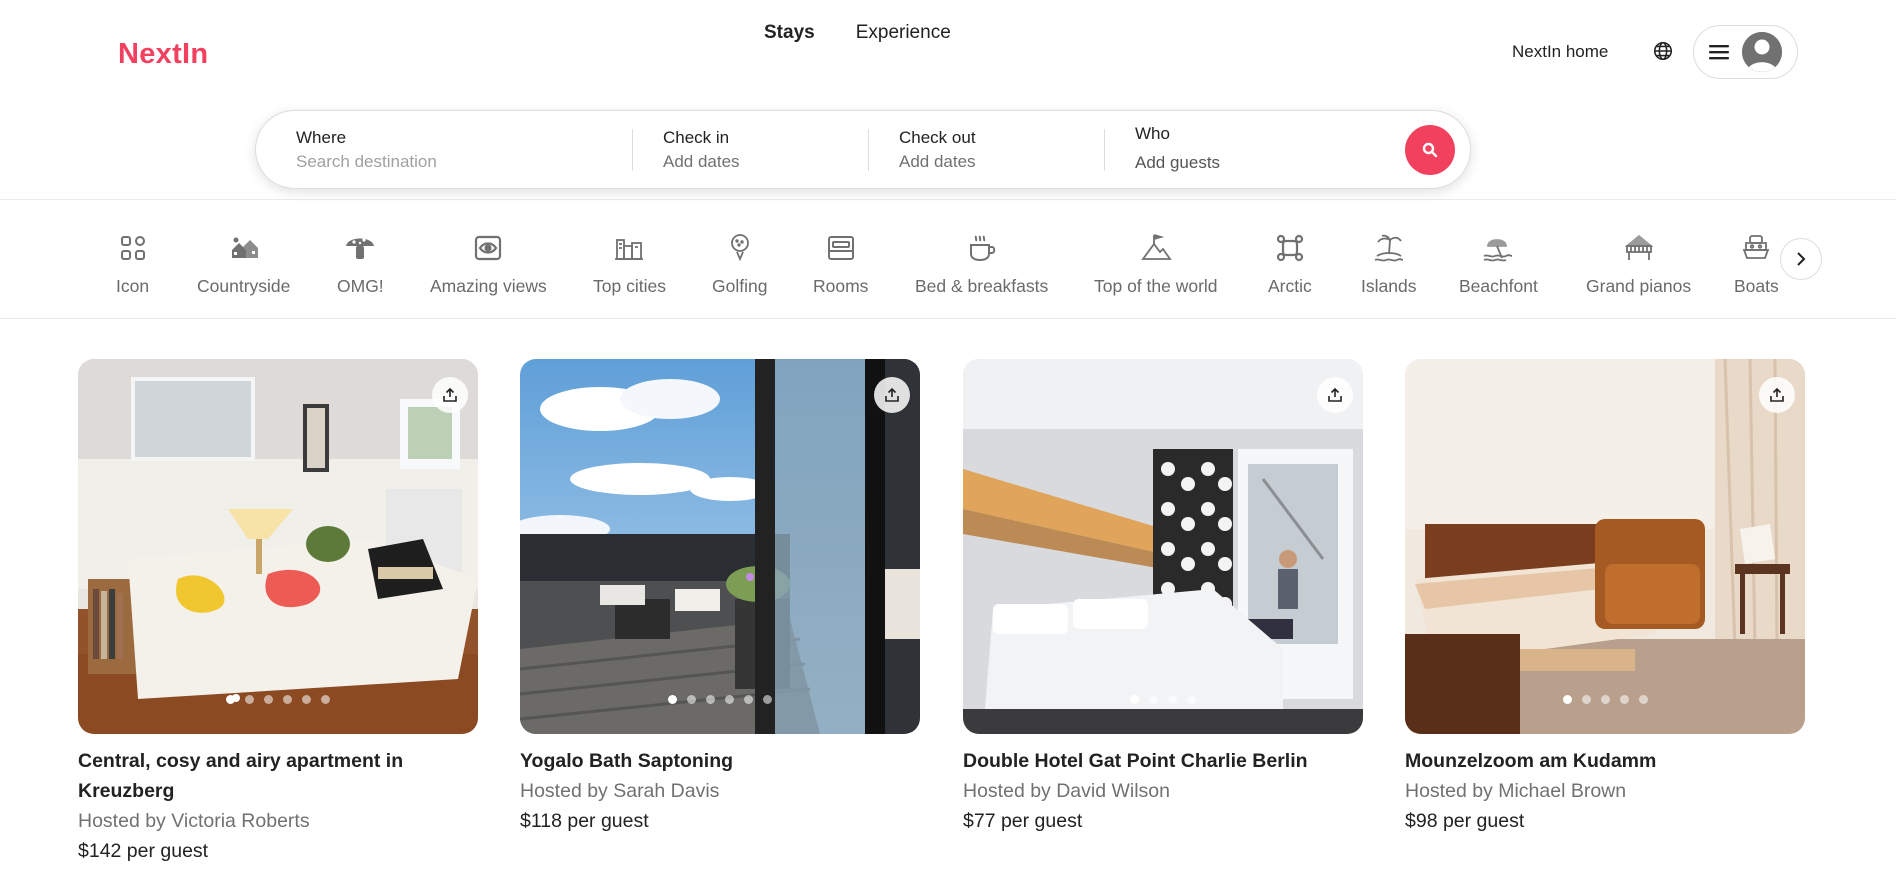 This screenshot has height=873, width=1896. I want to click on search-button, so click(1430, 150).